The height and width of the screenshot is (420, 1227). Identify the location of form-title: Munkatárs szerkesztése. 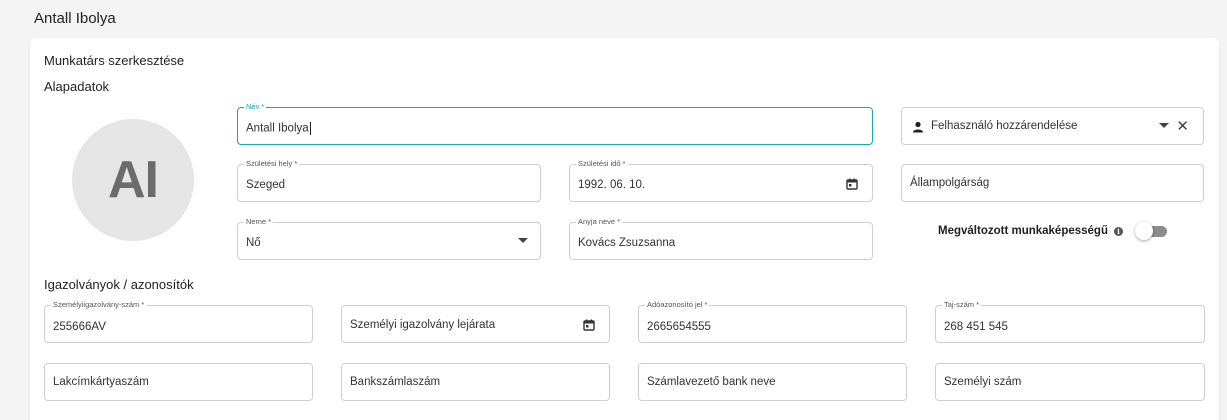
(114, 60).